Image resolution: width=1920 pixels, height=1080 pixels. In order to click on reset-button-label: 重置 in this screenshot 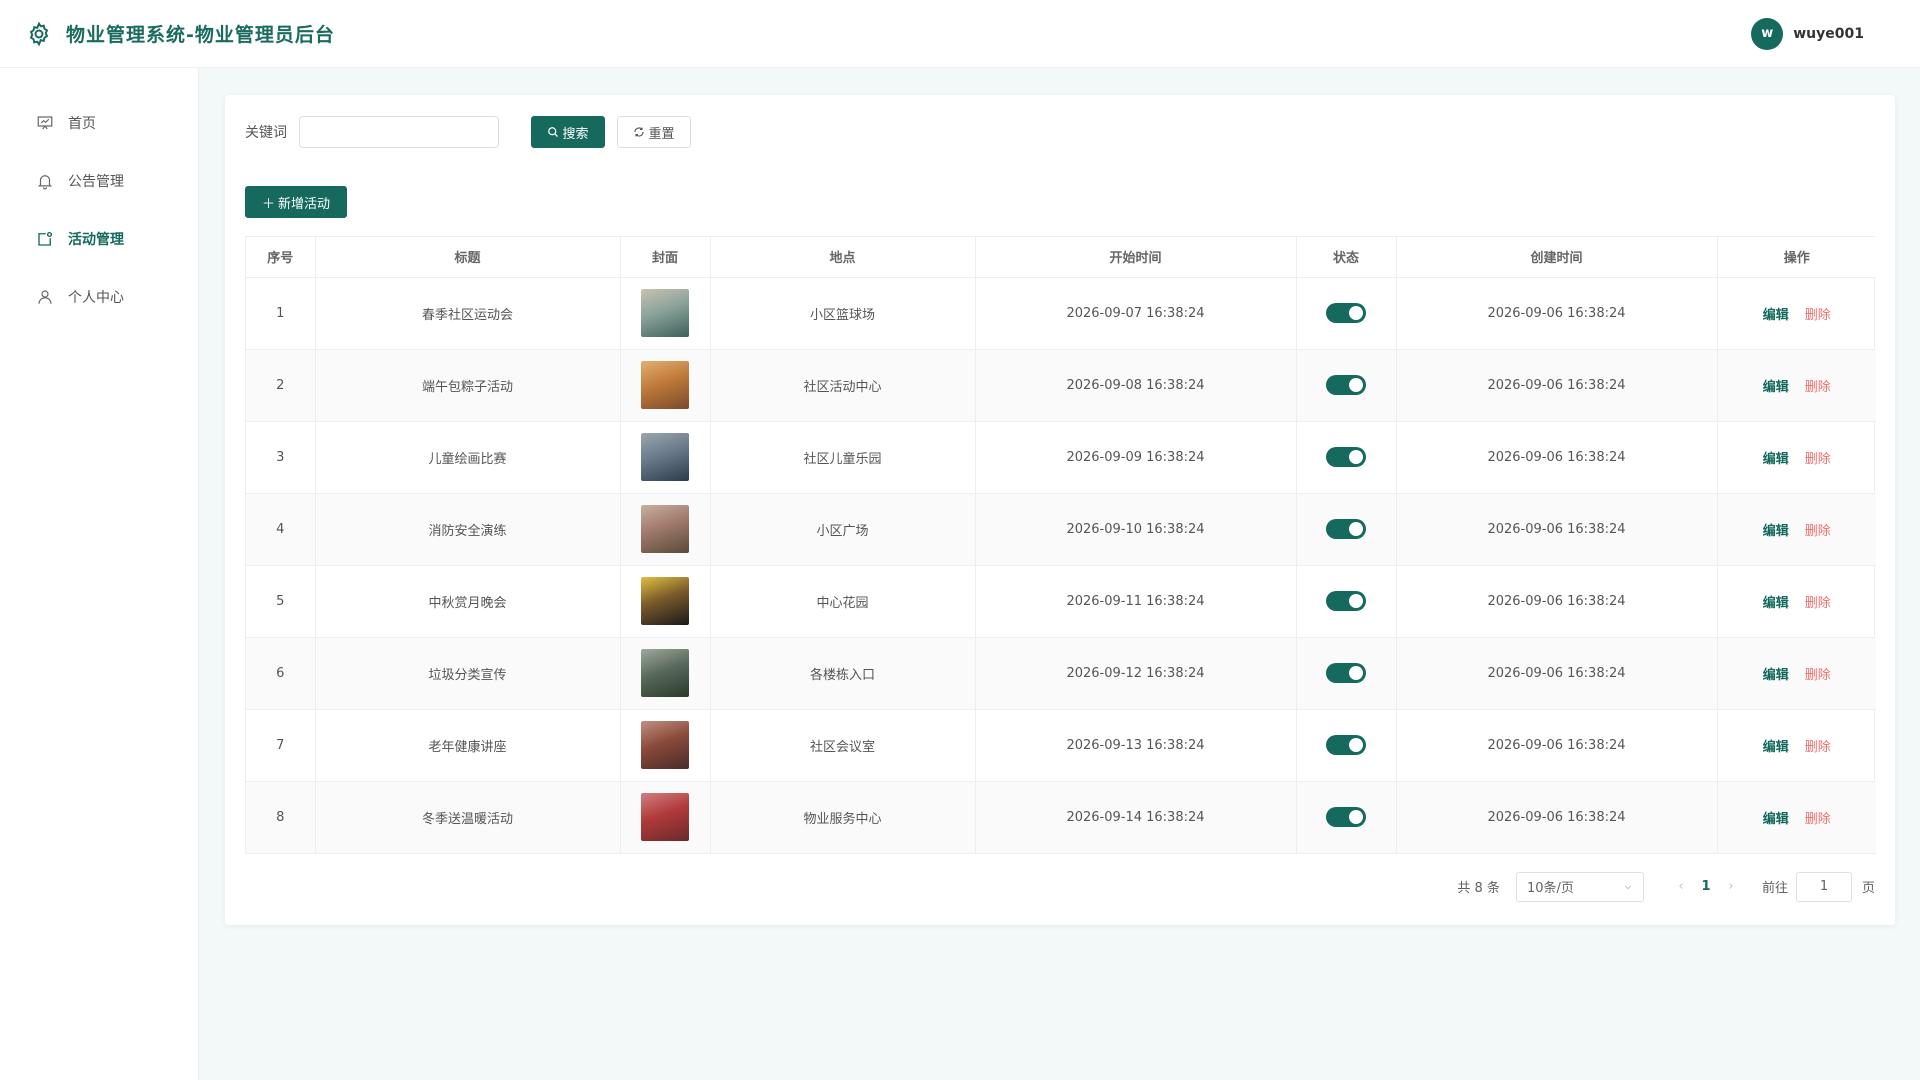, I will do `click(661, 134)`.